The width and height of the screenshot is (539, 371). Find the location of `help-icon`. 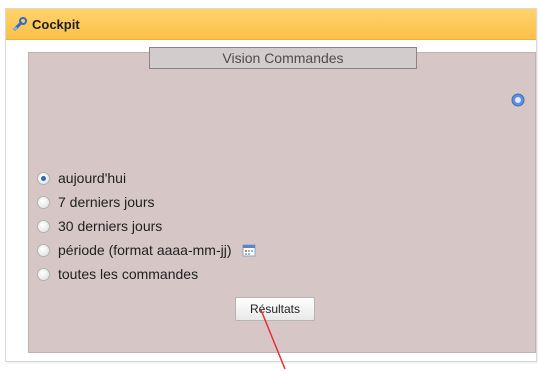

help-icon is located at coordinates (518, 100).